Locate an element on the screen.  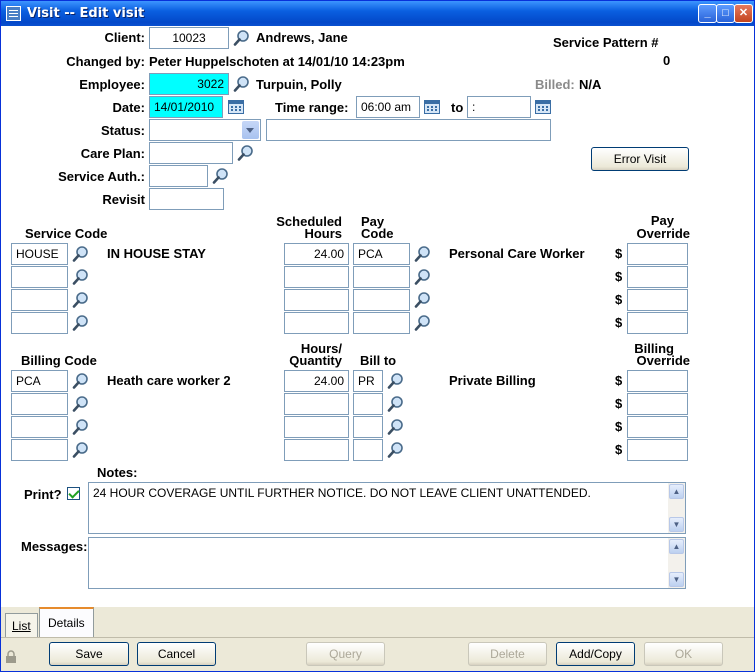
ok-button: OK is located at coordinates (683, 654).